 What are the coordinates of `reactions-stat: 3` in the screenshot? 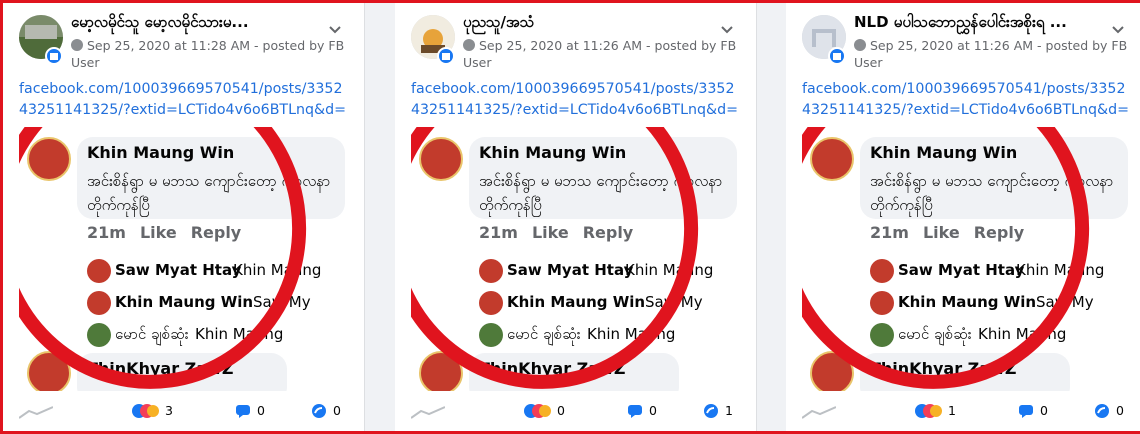 It's located at (152, 413).